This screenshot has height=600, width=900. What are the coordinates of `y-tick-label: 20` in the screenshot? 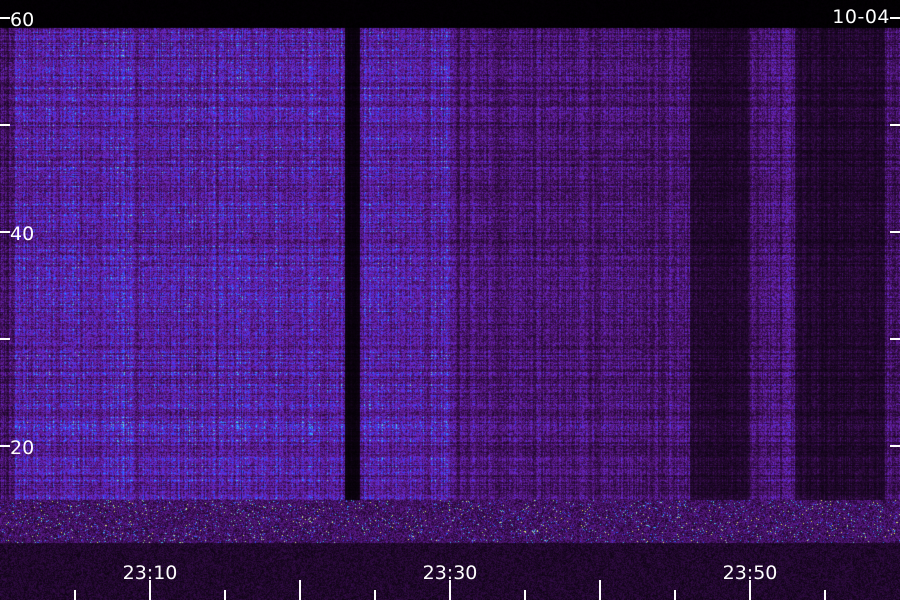 It's located at (22, 448).